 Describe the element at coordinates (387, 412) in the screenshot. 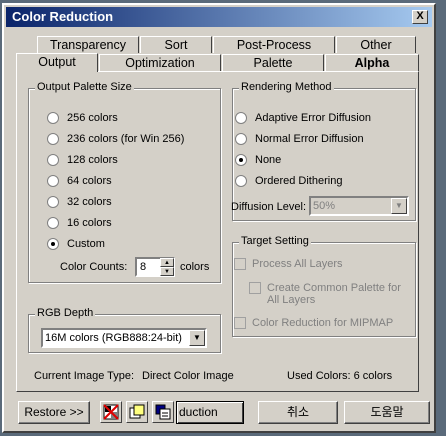

I see `help-button: 도움말` at that location.